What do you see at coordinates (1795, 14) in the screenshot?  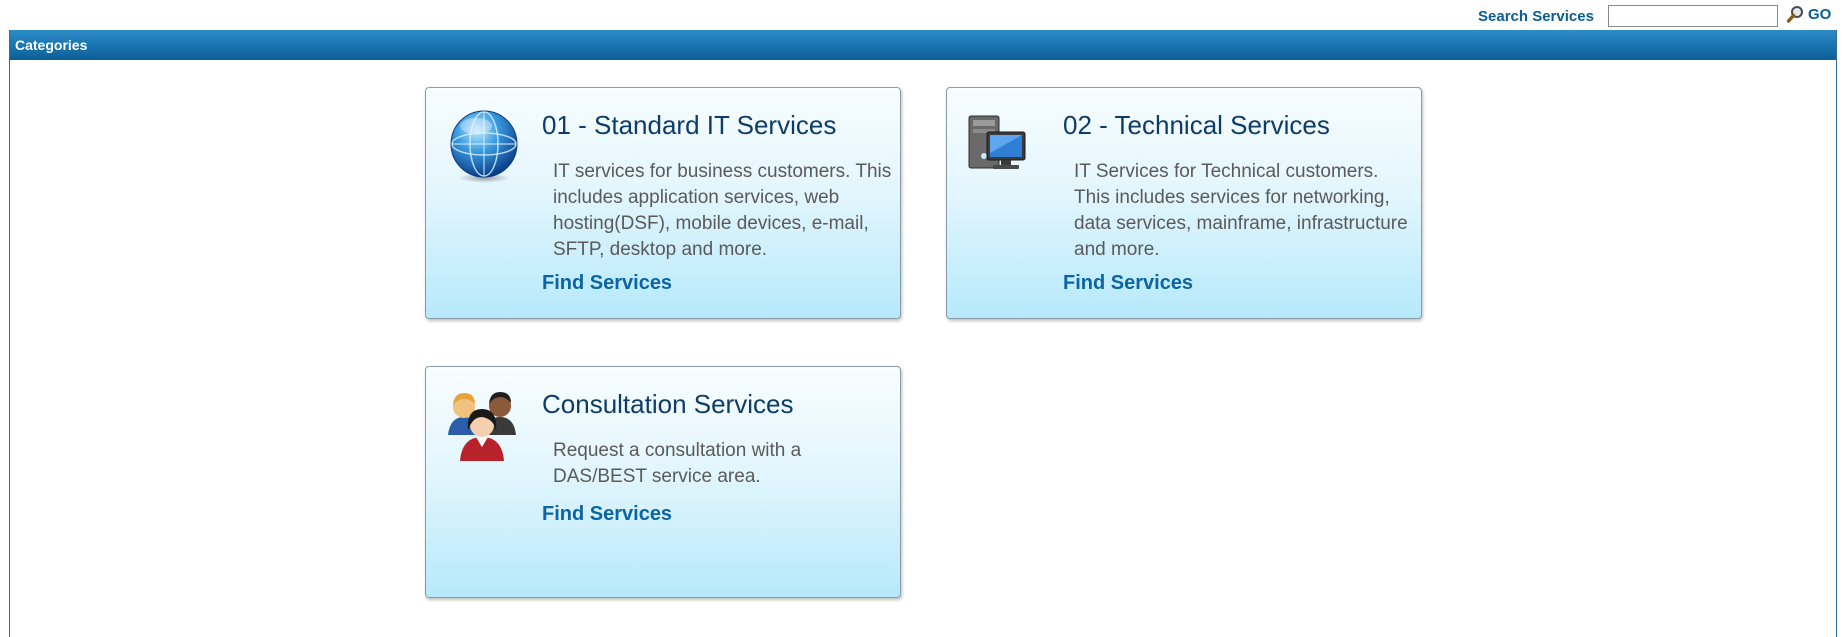 I see `magnifier-icon` at bounding box center [1795, 14].